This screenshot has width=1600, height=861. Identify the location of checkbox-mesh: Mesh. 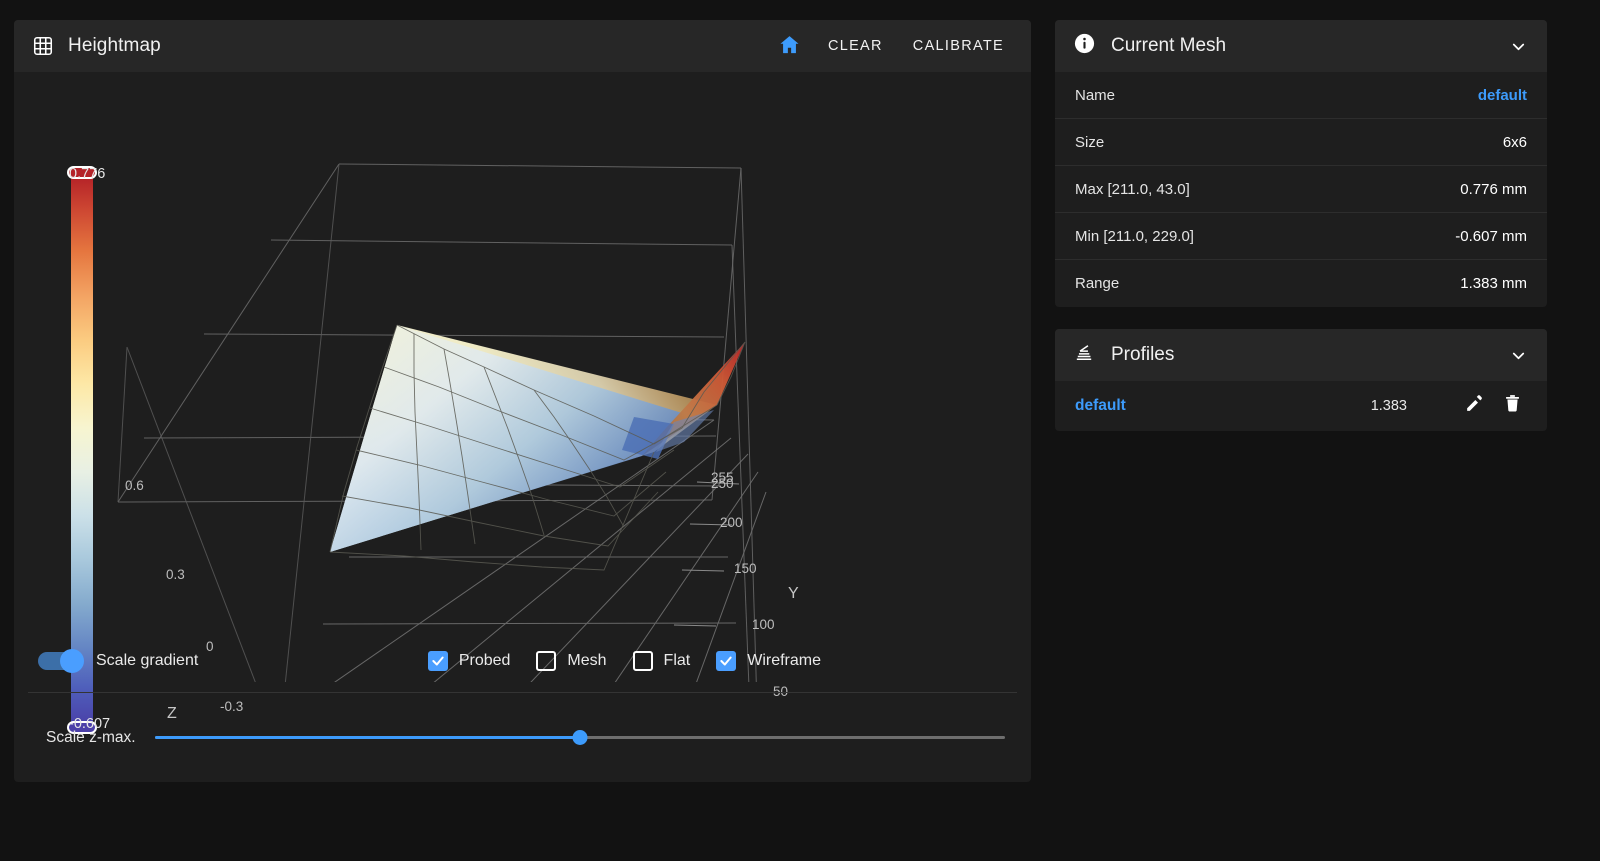
(571, 661).